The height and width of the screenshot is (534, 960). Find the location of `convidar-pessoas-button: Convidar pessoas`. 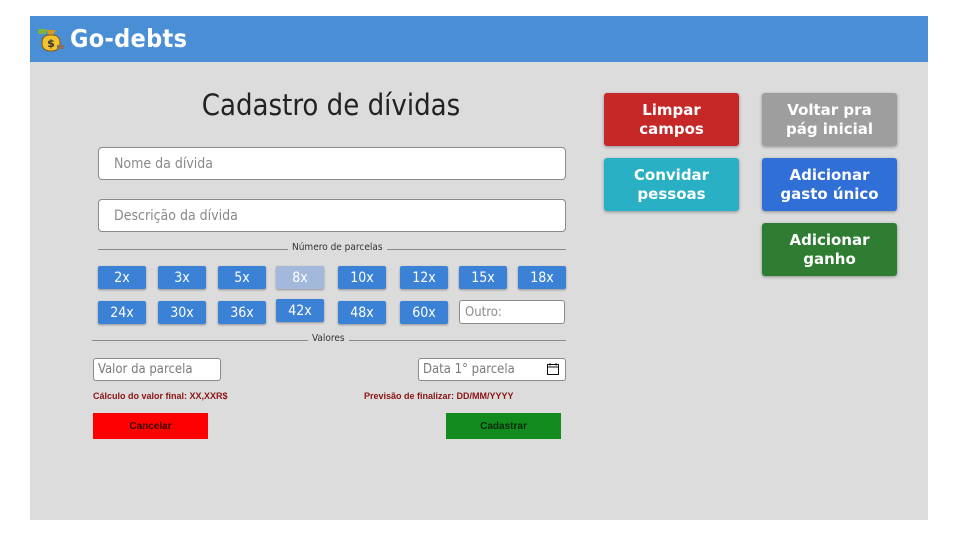

convidar-pessoas-button: Convidar pessoas is located at coordinates (671, 184).